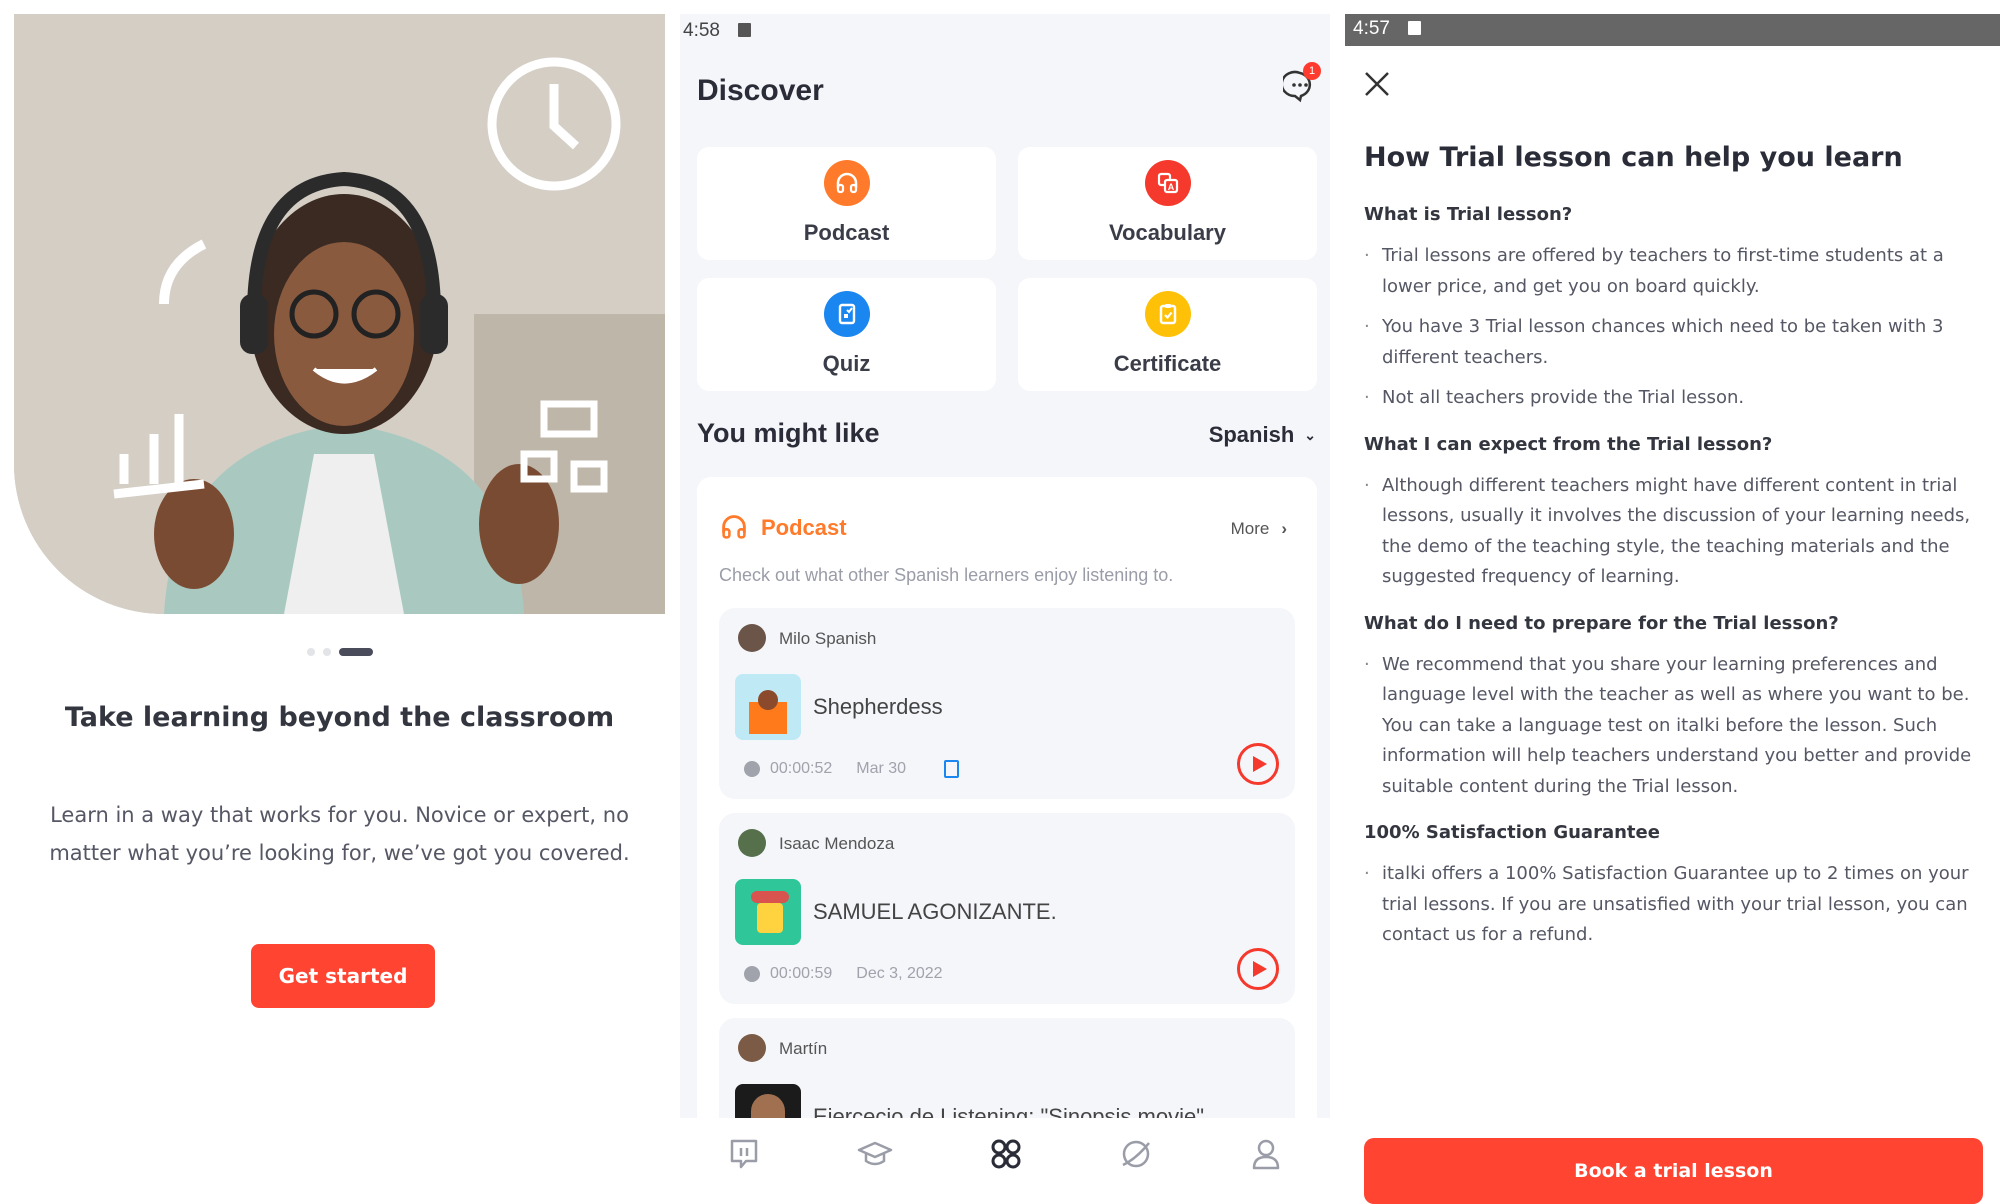  I want to click on flashcards-icon: A, so click(1167, 183).